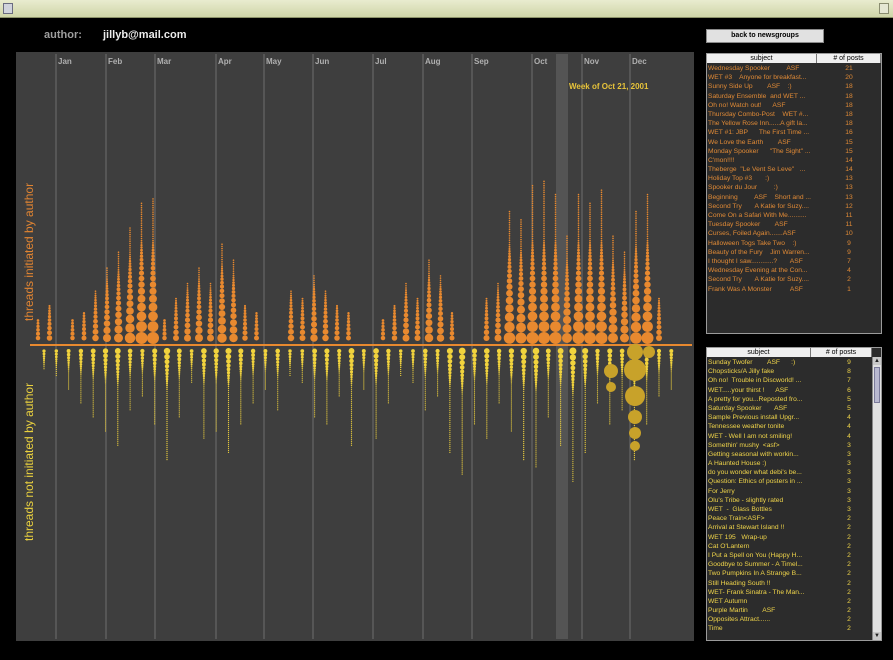 The width and height of the screenshot is (893, 660). What do you see at coordinates (877, 385) in the screenshot?
I see `scroll-thumb` at bounding box center [877, 385].